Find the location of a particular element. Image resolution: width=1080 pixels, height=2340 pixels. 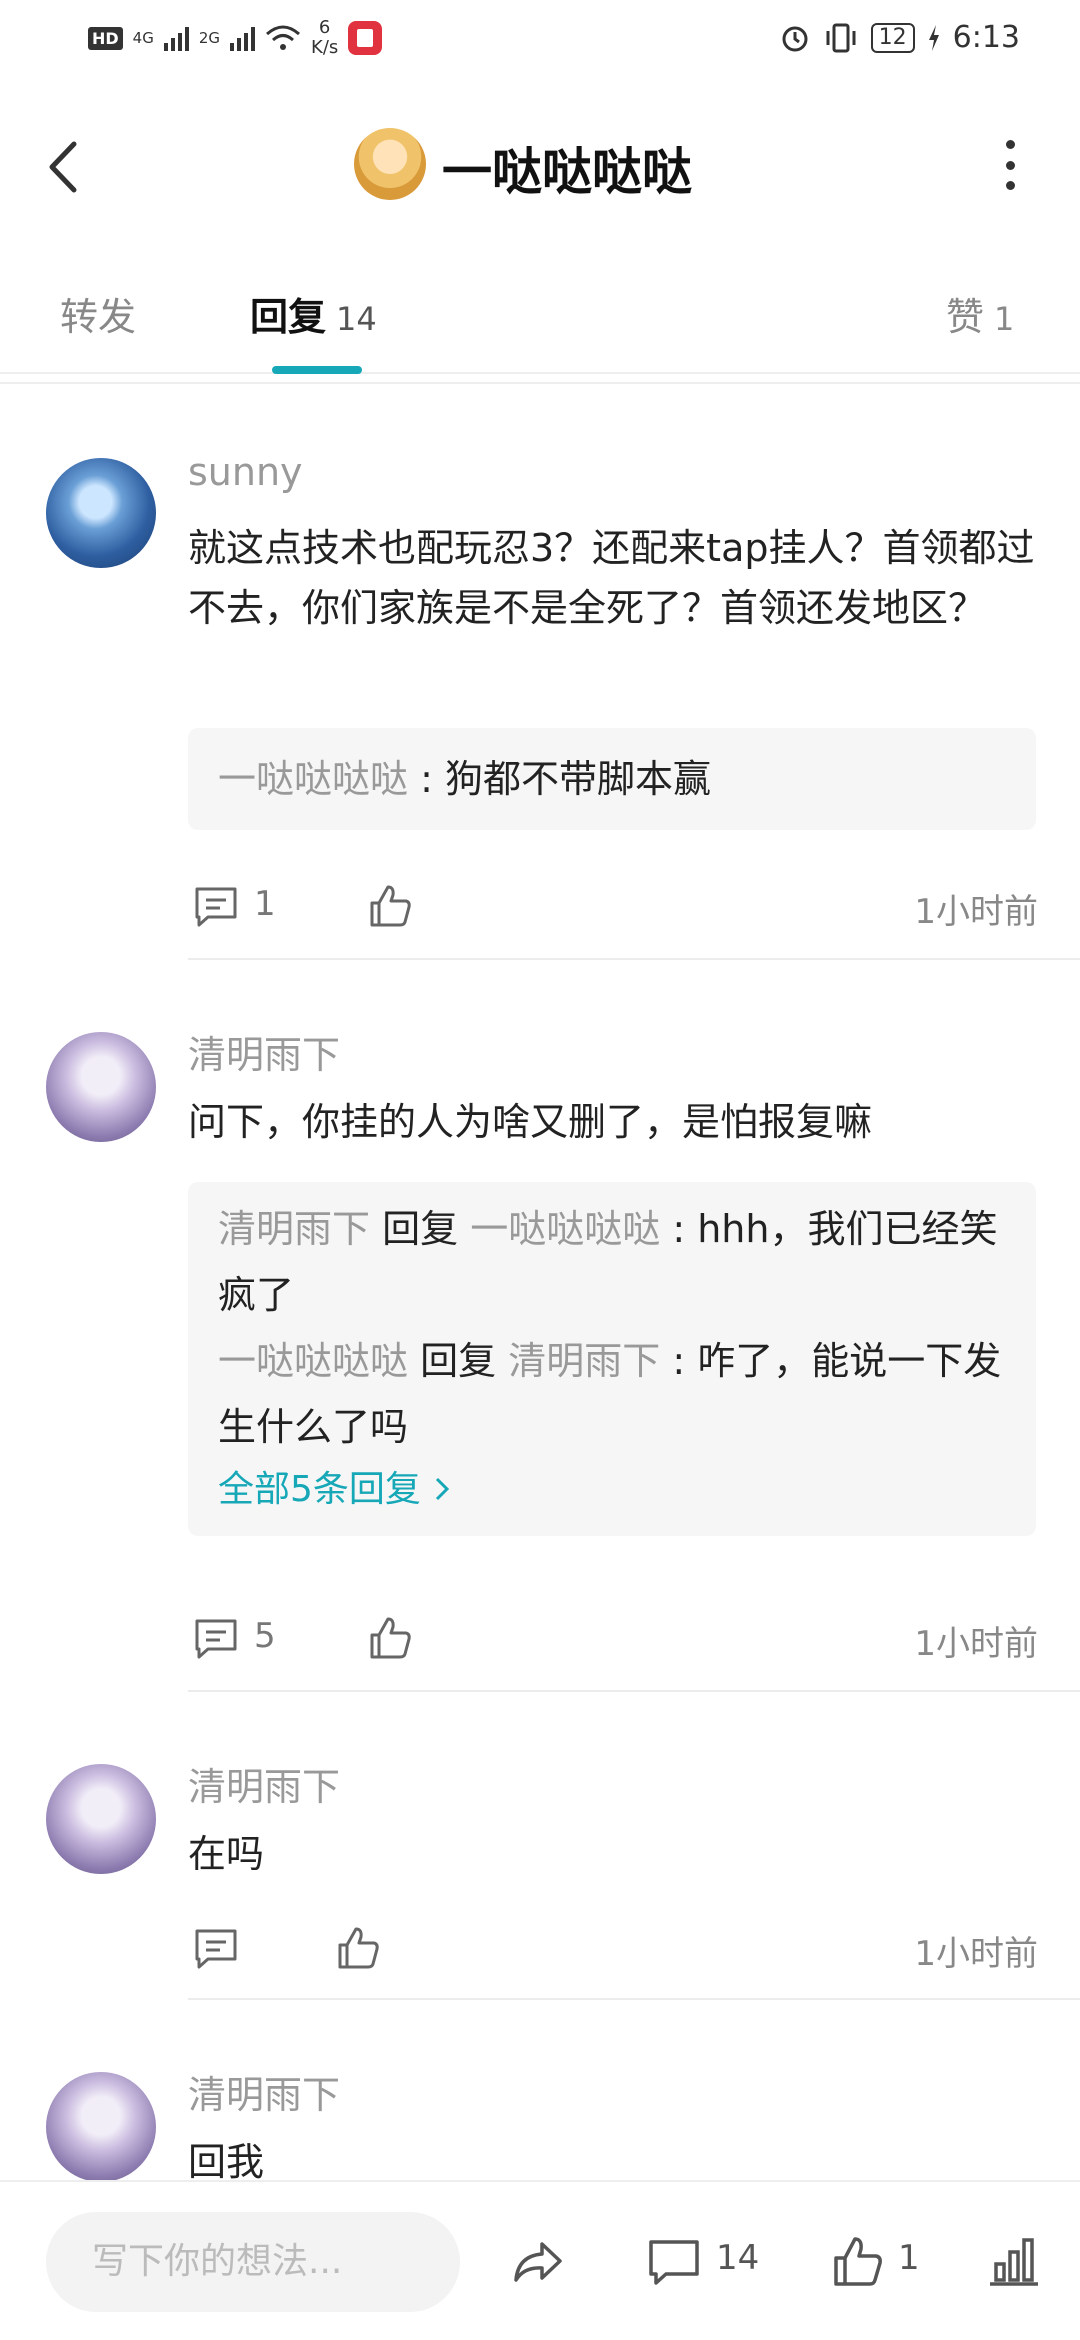

comment-text: 问下，你挂的人为啥又删了，是怕报复嘛 is located at coordinates (613, 1122).